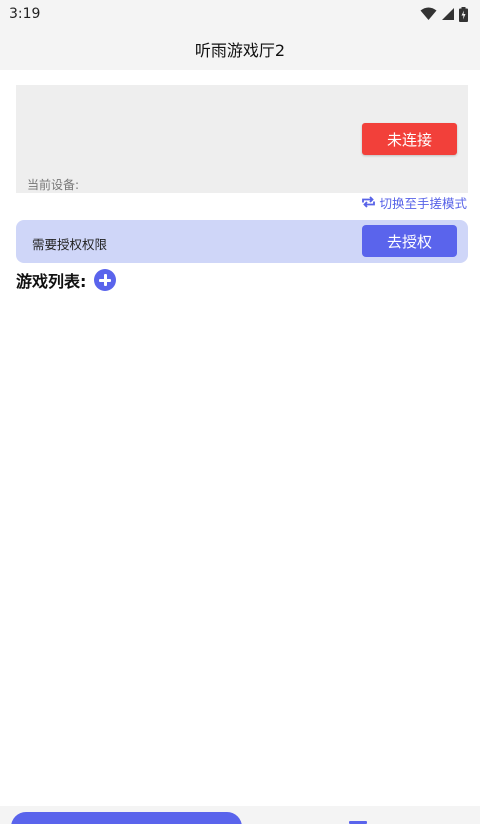 This screenshot has height=824, width=480. I want to click on status-time: 3:19, so click(25, 14).